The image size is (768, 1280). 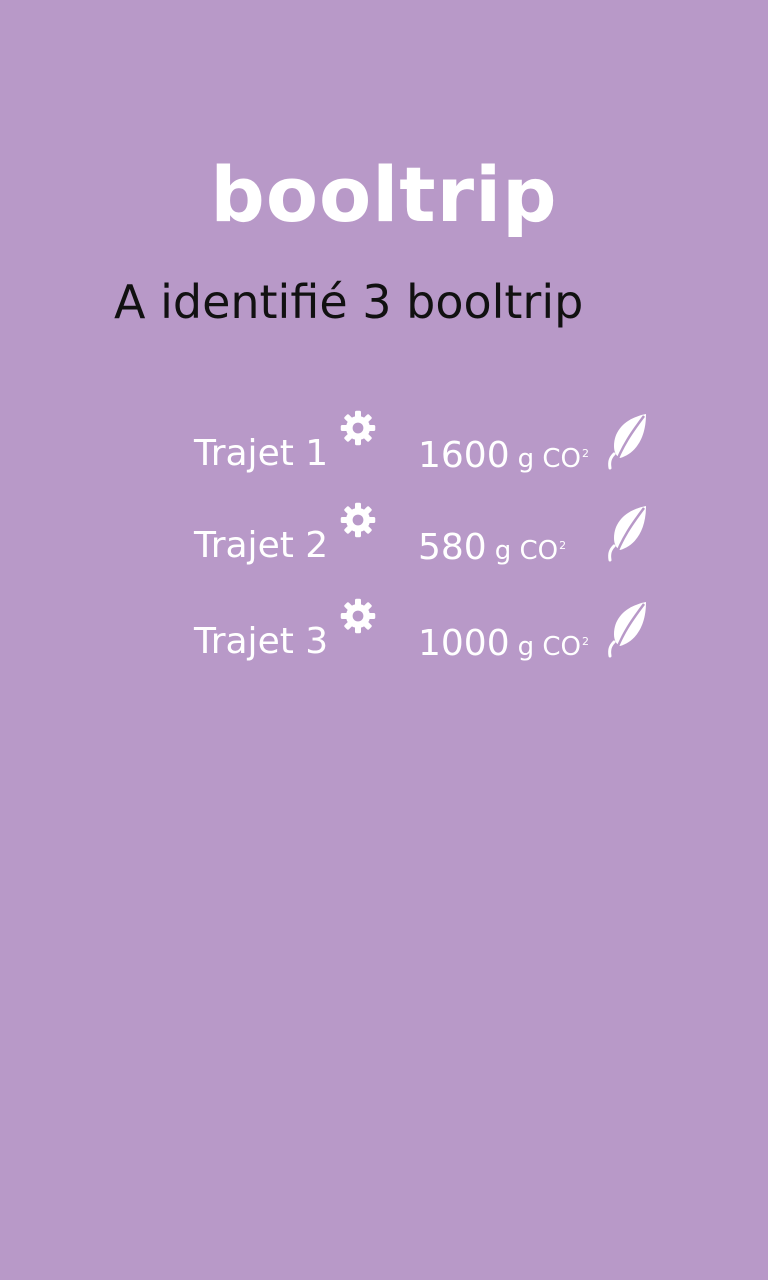 I want to click on app-logo: booltrip, so click(x=384, y=194).